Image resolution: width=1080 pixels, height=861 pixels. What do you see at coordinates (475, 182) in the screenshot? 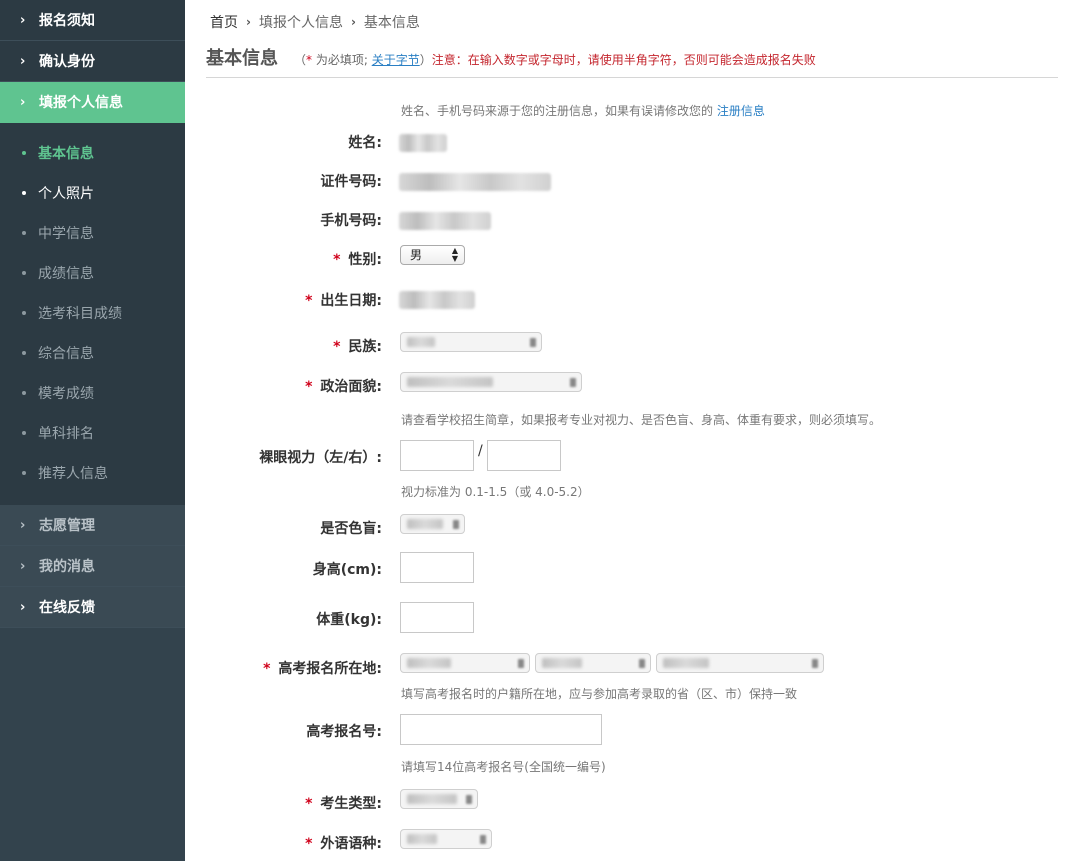
I see `id-number-value` at bounding box center [475, 182].